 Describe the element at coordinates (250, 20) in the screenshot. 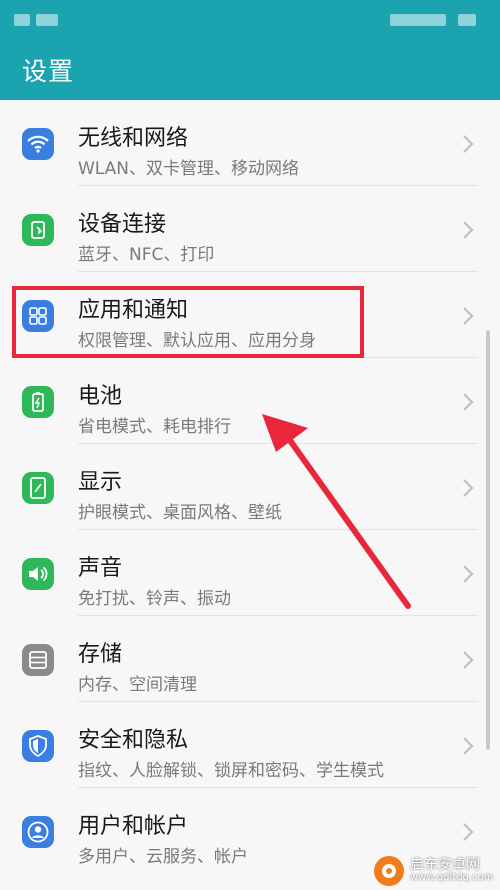

I see `status-bar` at that location.